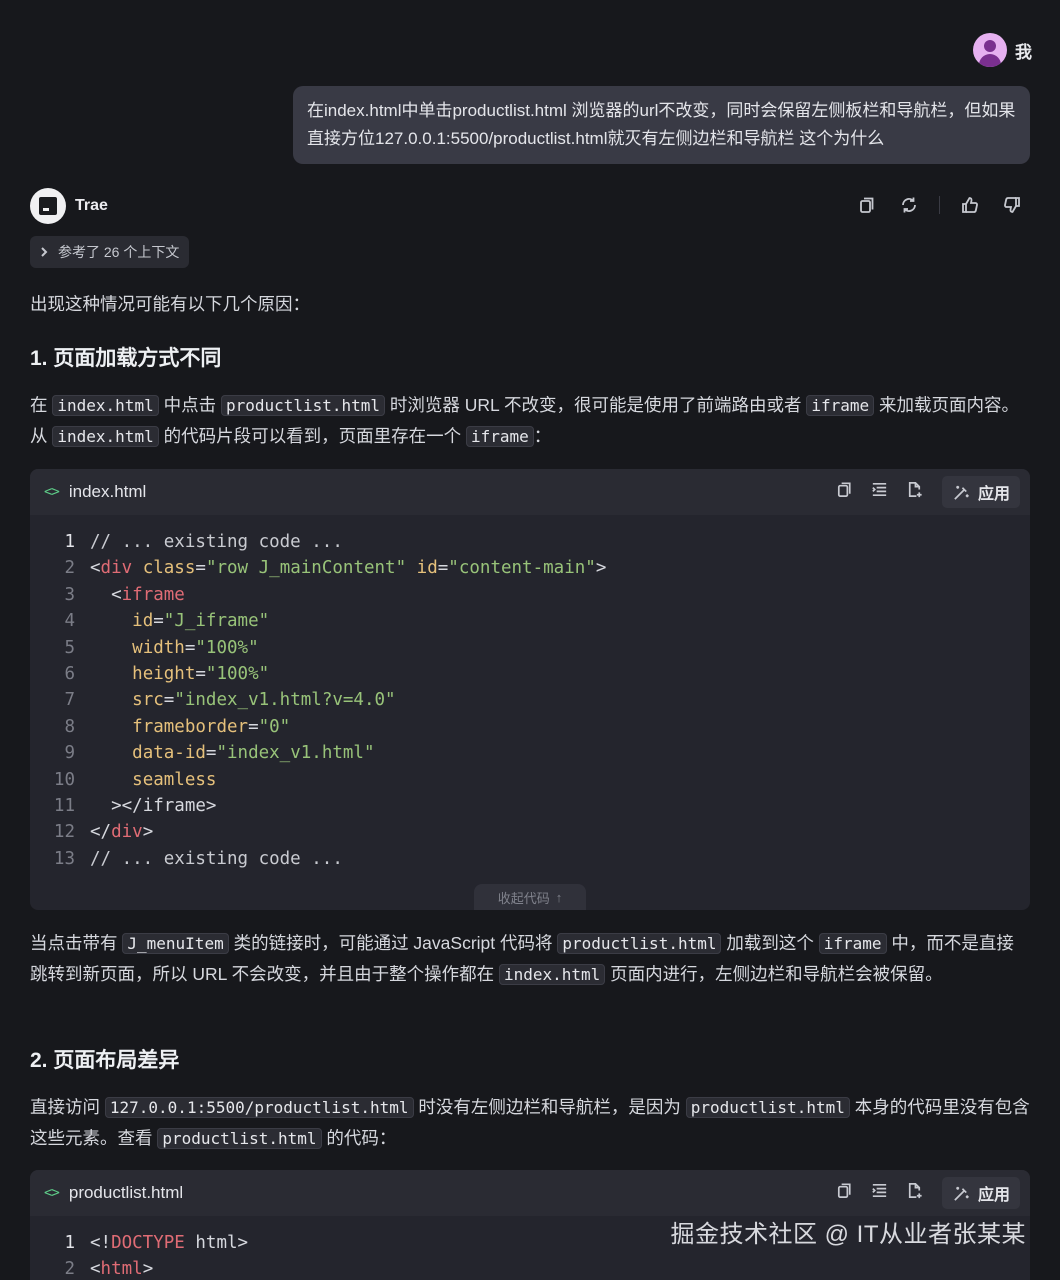 This screenshot has width=1060, height=1280. Describe the element at coordinates (312, 436) in the screenshot. I see `text-span: 的代码片段可以看到，页面里存在一个` at that location.